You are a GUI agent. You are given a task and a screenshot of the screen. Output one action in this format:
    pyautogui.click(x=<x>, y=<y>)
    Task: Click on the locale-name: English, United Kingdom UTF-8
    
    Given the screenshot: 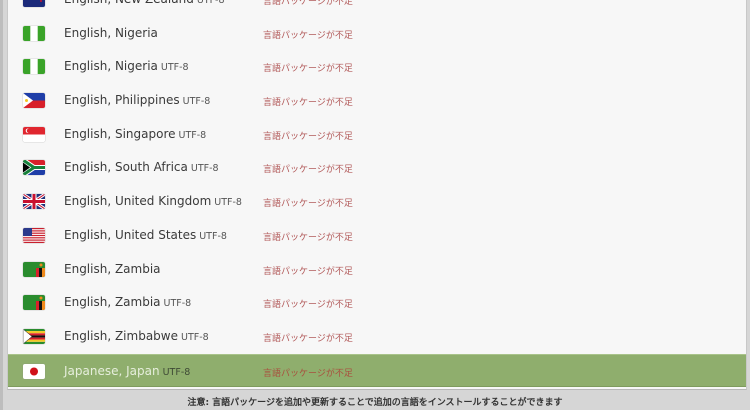 What is the action you would take?
    pyautogui.click(x=153, y=201)
    